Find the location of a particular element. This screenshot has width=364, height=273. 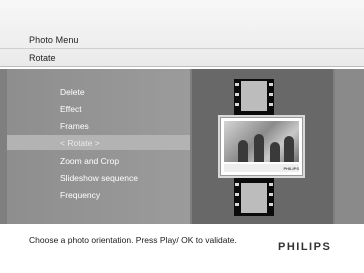

breadcrumb-photo-menu: Photo Menu is located at coordinates (54, 40).